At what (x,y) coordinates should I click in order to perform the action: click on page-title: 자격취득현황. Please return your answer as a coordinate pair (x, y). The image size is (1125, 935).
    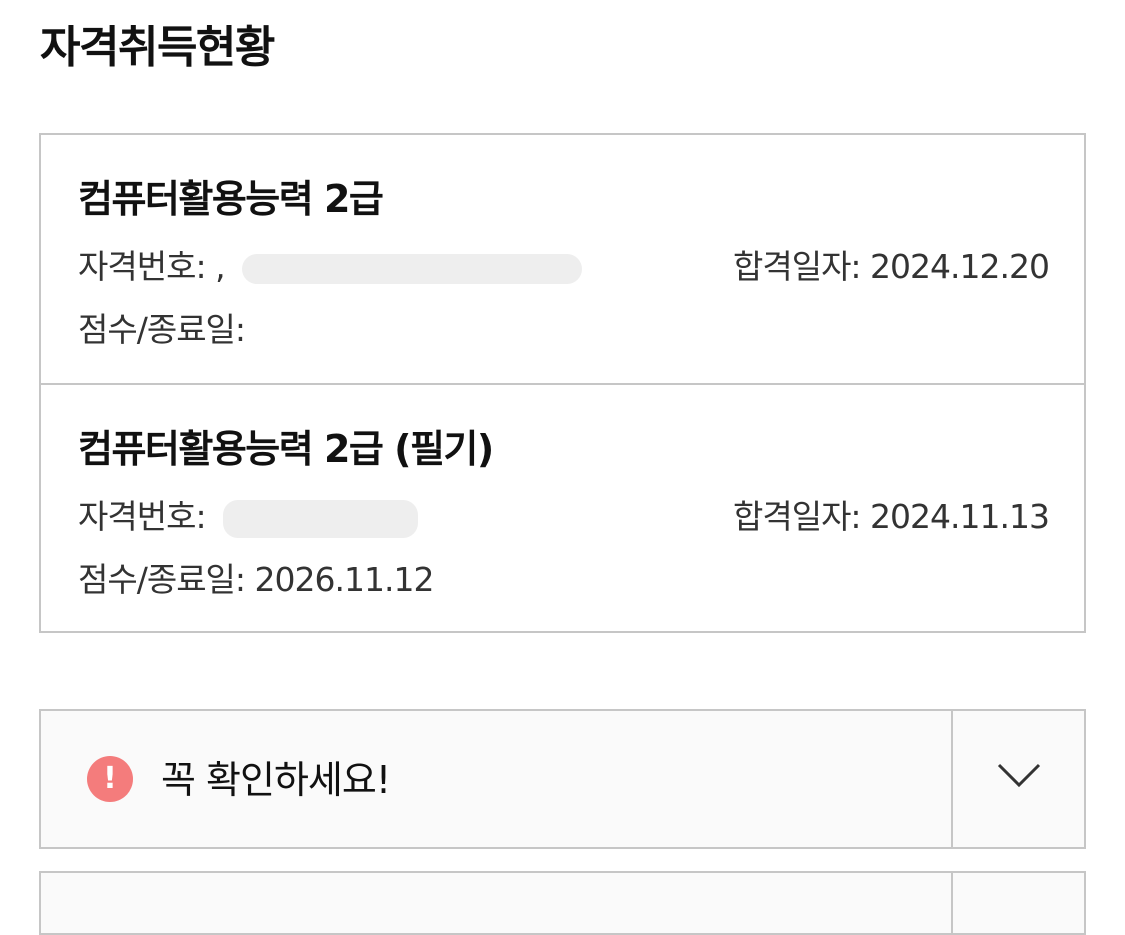
    Looking at the image, I should click on (157, 47).